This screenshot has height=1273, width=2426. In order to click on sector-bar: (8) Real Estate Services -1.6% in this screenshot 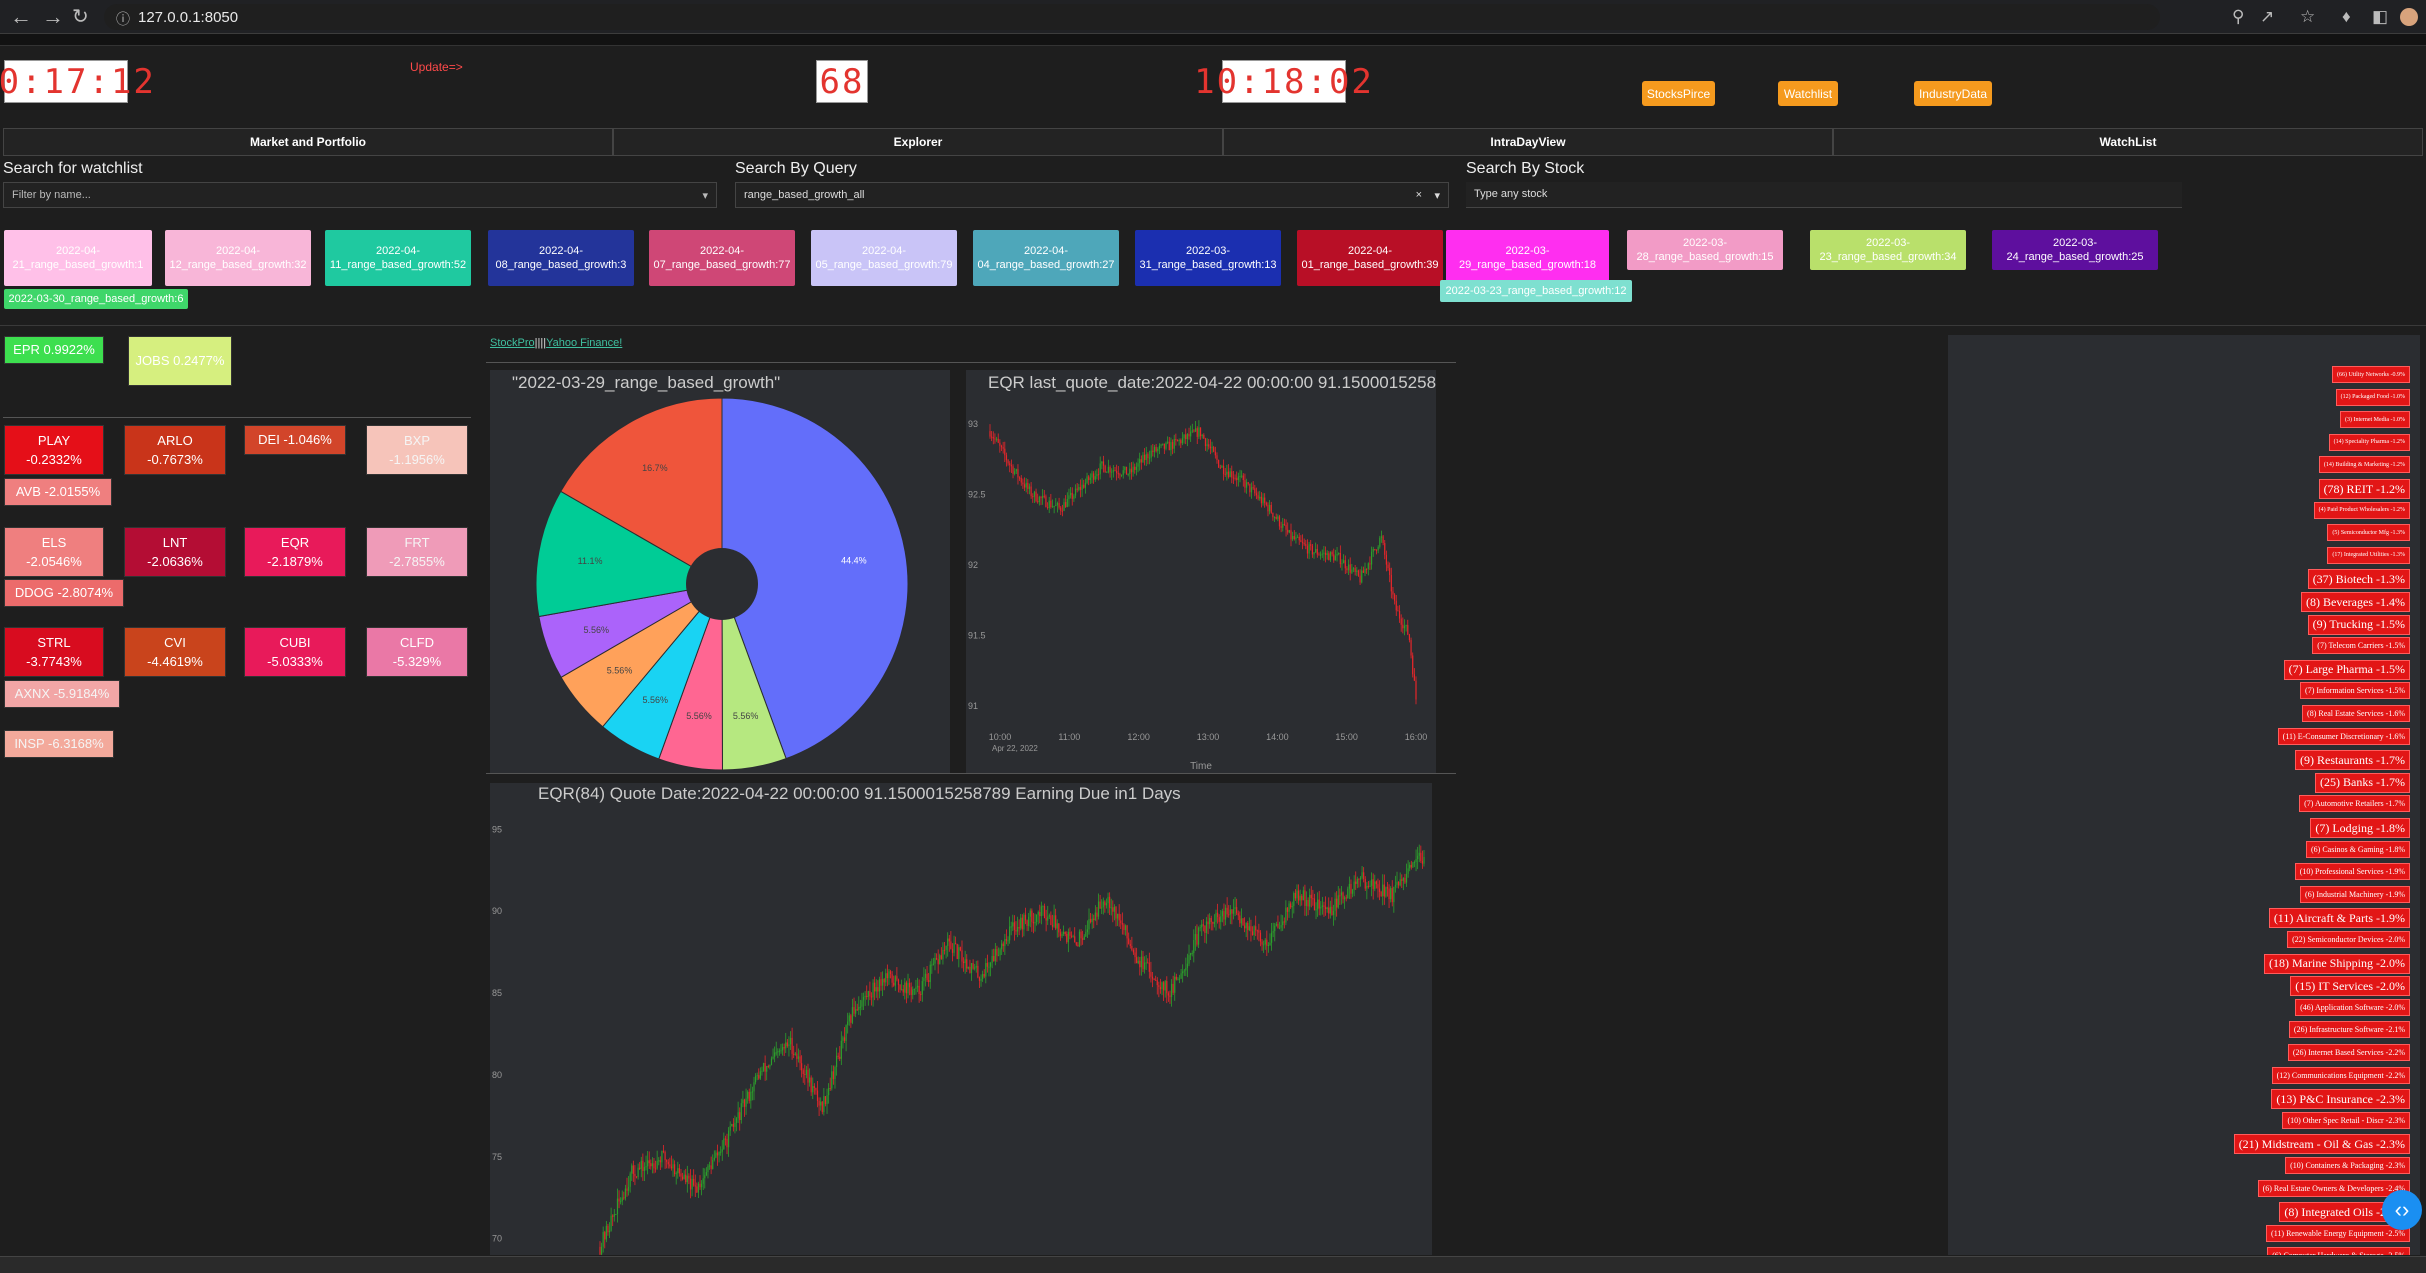, I will do `click(2356, 713)`.